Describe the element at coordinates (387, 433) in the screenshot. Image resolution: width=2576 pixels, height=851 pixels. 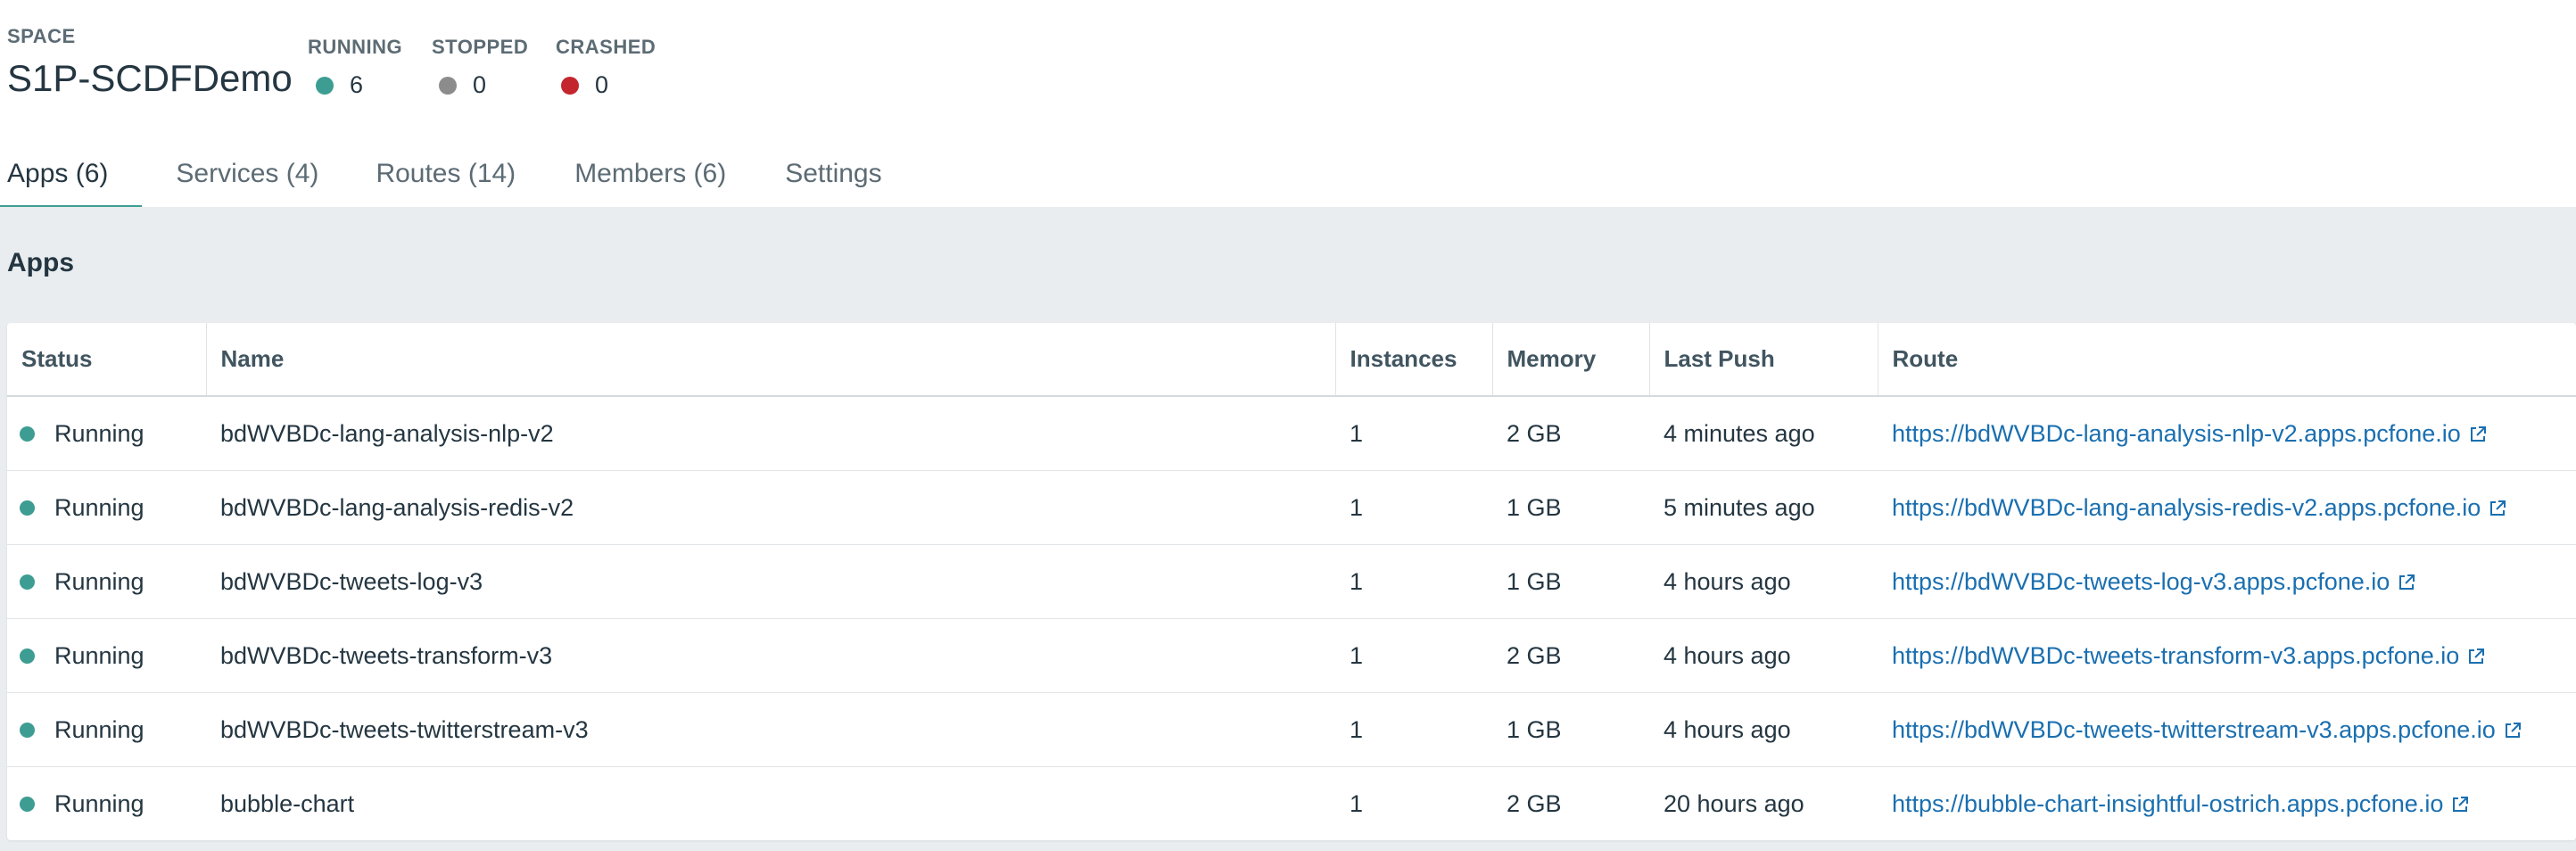
I see `app-name-link: bdWVBDc-lang-analysis-nlp-v2` at that location.